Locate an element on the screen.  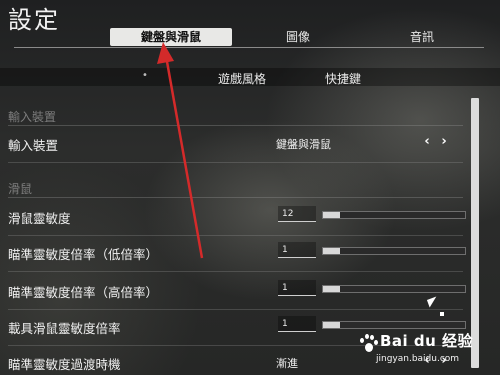
arrow-shaft is located at coordinates (184, 157).